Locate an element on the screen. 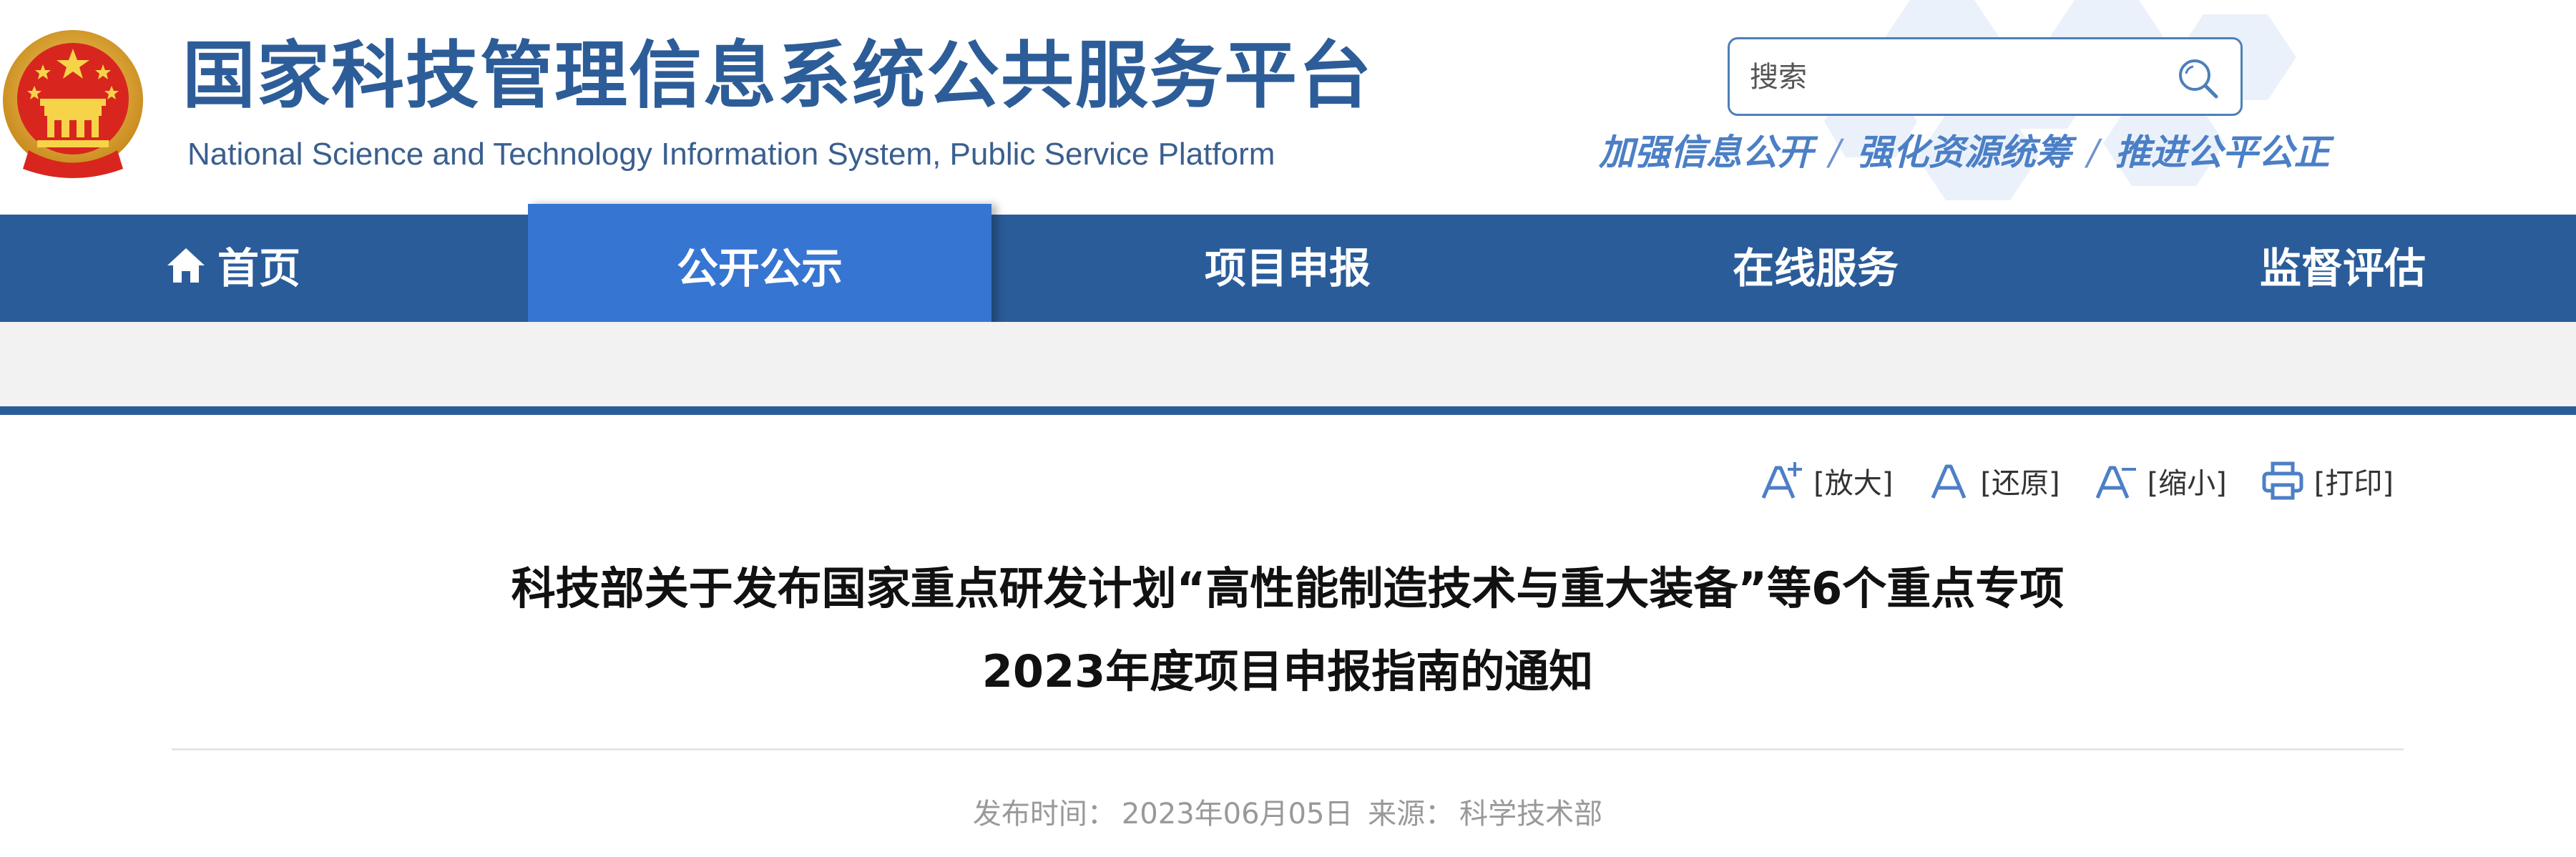  header-divider is located at coordinates (1288, 410).